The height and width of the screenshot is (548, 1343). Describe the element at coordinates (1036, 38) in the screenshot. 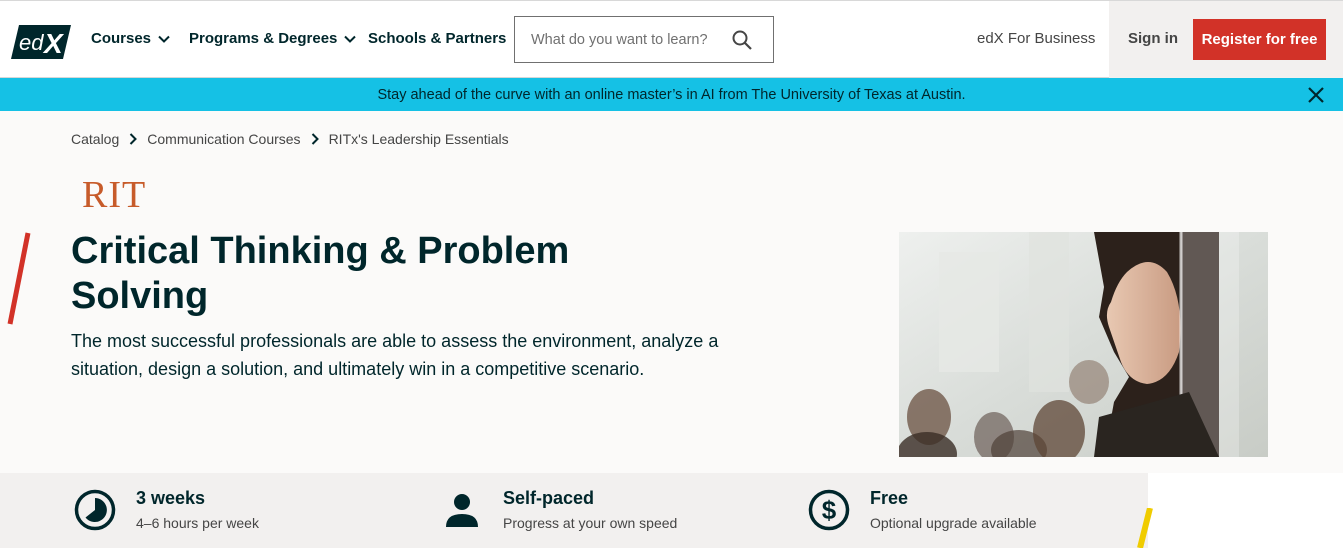

I see `edx-for-business-link: edX For Business` at that location.